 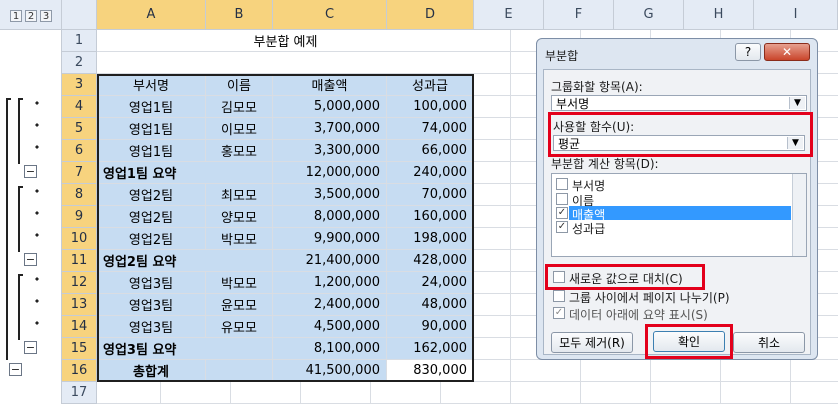 I want to click on column-header-a: A, so click(x=151, y=15).